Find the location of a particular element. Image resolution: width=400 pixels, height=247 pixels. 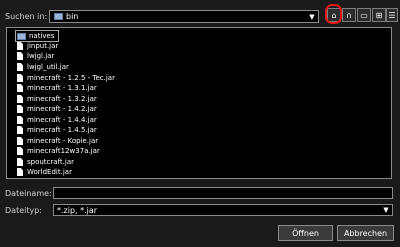

list-item: minecraft - 1.4.4.jar is located at coordinates (57, 120).